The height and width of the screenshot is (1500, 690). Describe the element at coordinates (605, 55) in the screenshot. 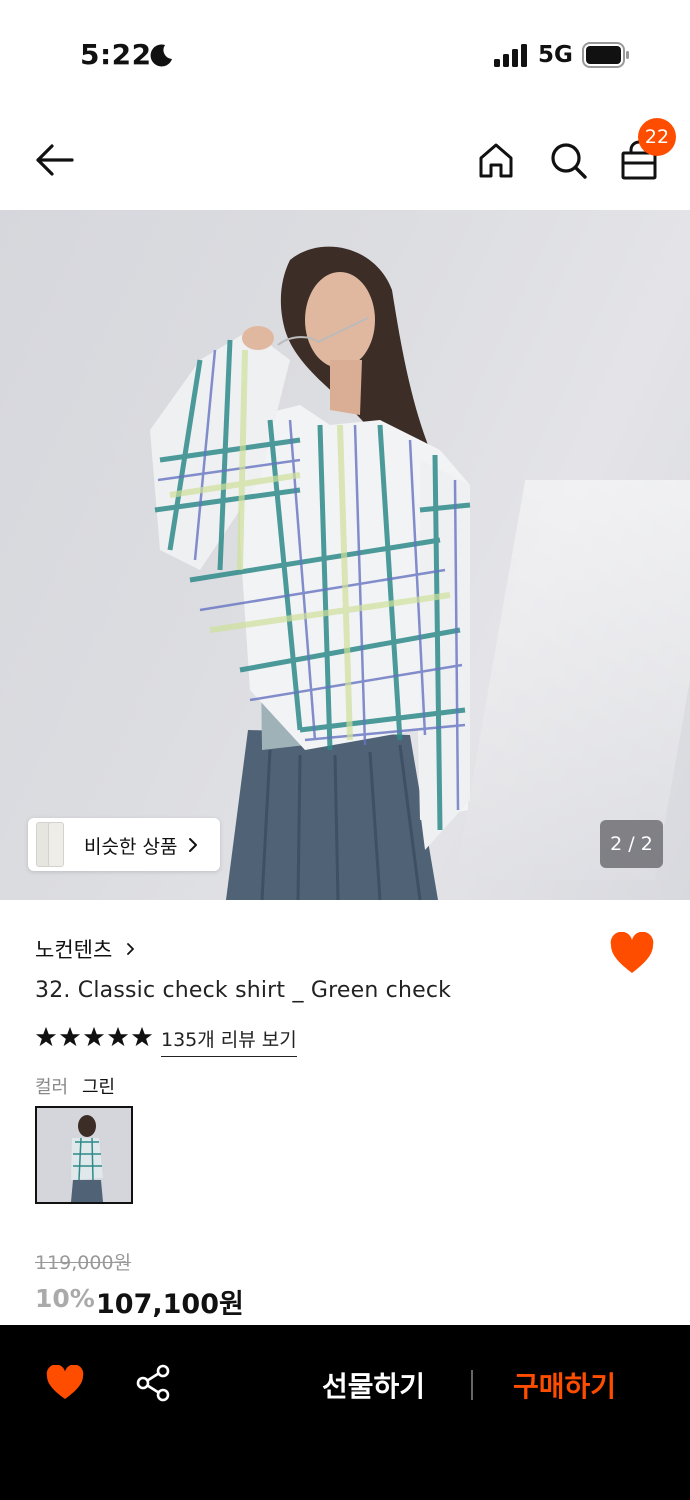

I see `battery-icon` at that location.